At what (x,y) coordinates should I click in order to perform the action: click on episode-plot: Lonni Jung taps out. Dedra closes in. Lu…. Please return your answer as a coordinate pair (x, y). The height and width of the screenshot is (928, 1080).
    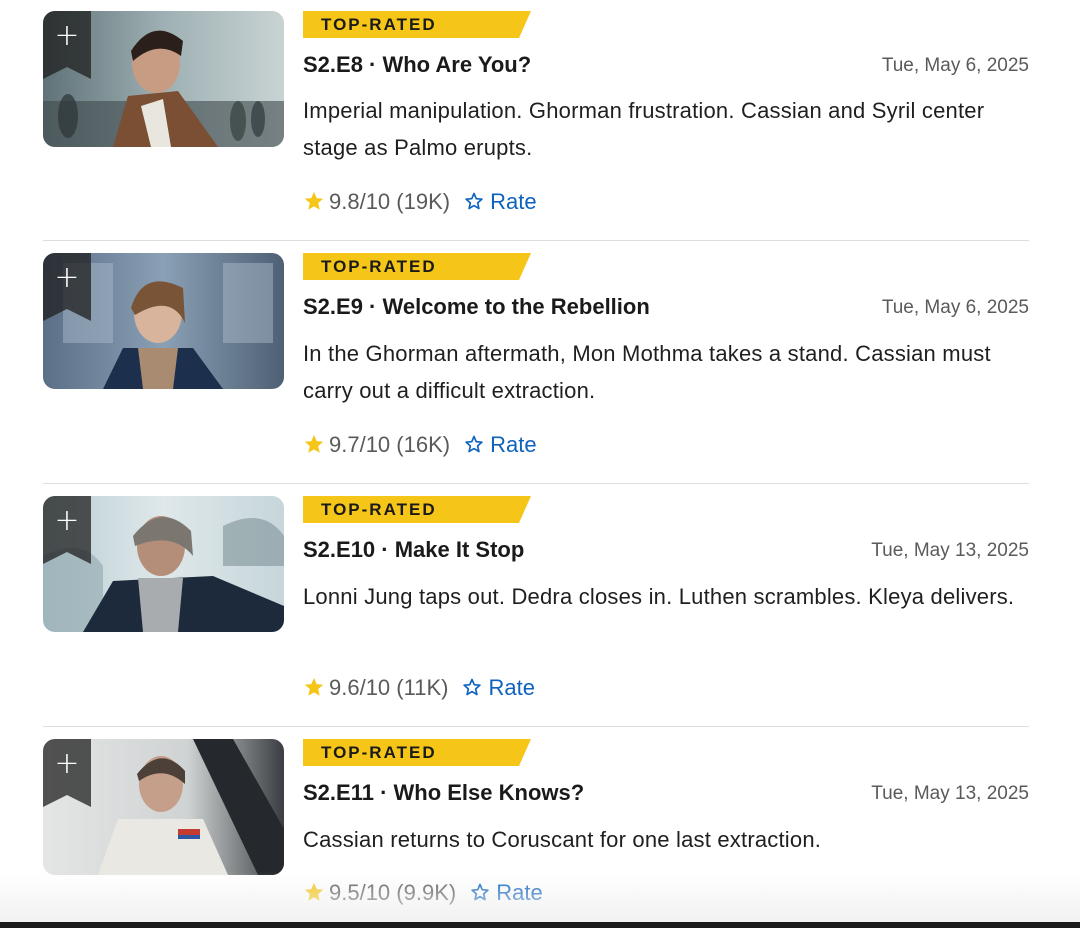
    Looking at the image, I should click on (659, 596).